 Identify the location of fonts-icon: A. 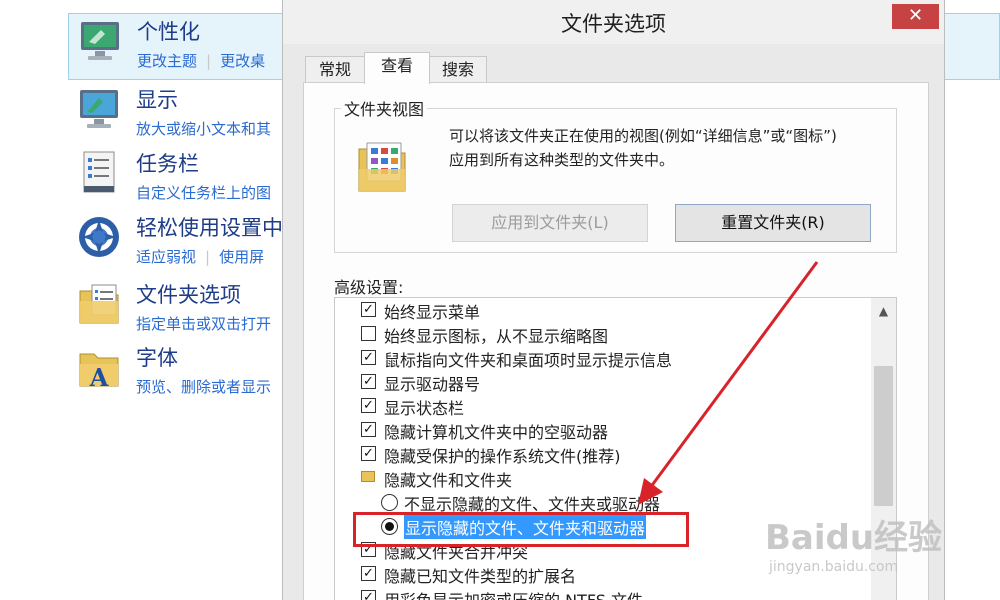
(99, 372).